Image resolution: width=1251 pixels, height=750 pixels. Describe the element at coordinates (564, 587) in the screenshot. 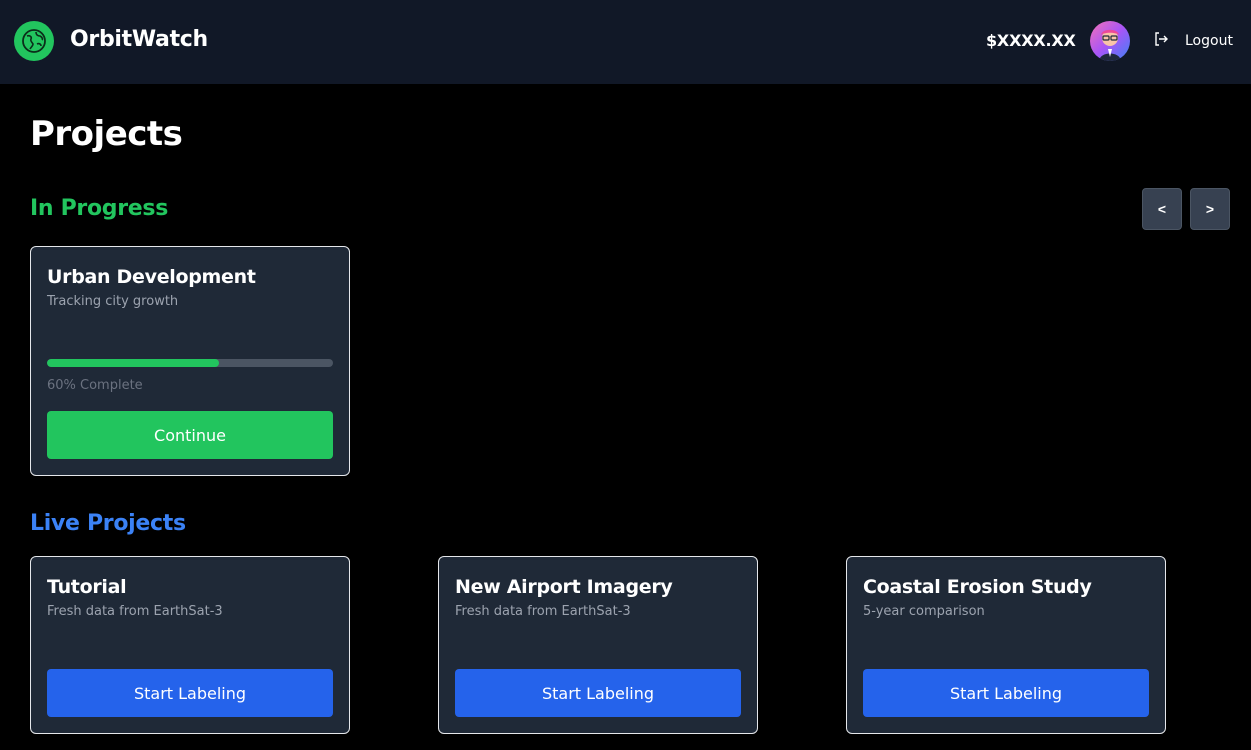

I see `project-title: New Airport Imagery` at that location.